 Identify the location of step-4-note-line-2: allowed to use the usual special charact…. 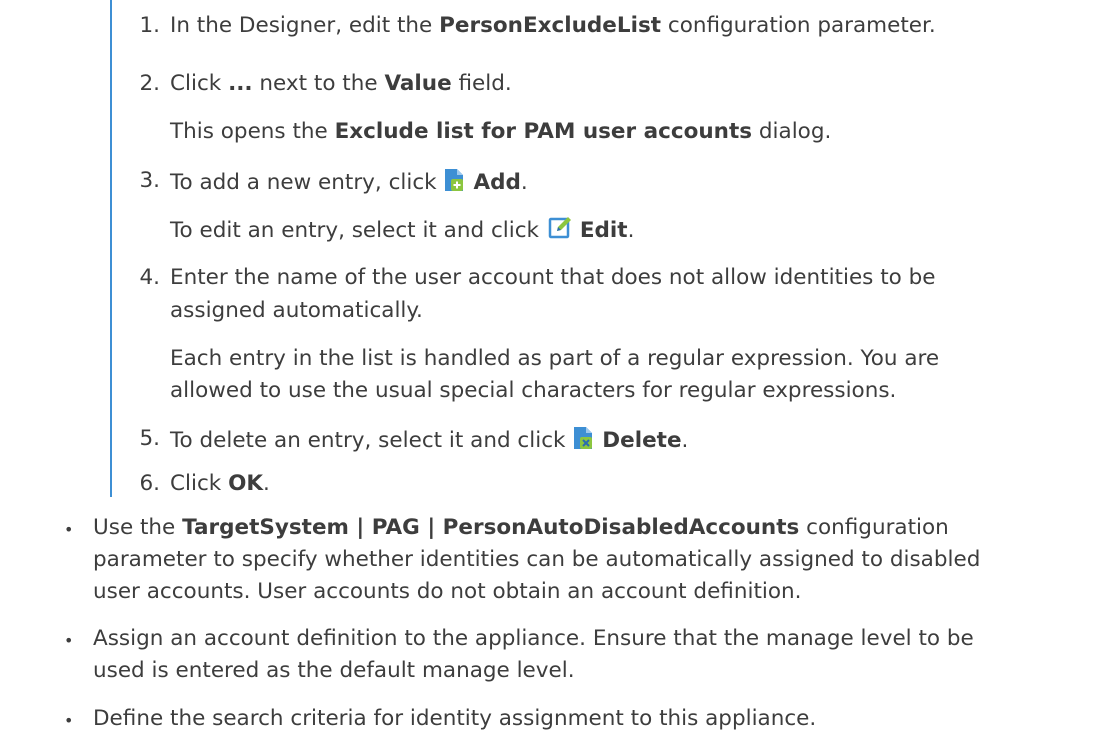
(533, 390).